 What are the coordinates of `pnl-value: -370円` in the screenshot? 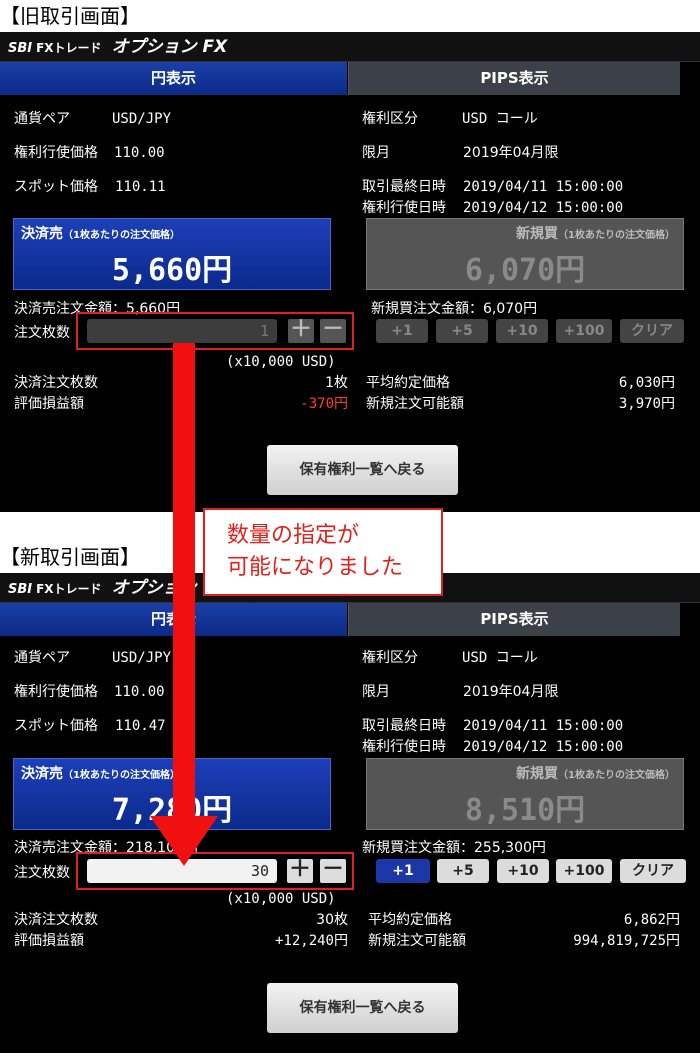 It's located at (324, 404).